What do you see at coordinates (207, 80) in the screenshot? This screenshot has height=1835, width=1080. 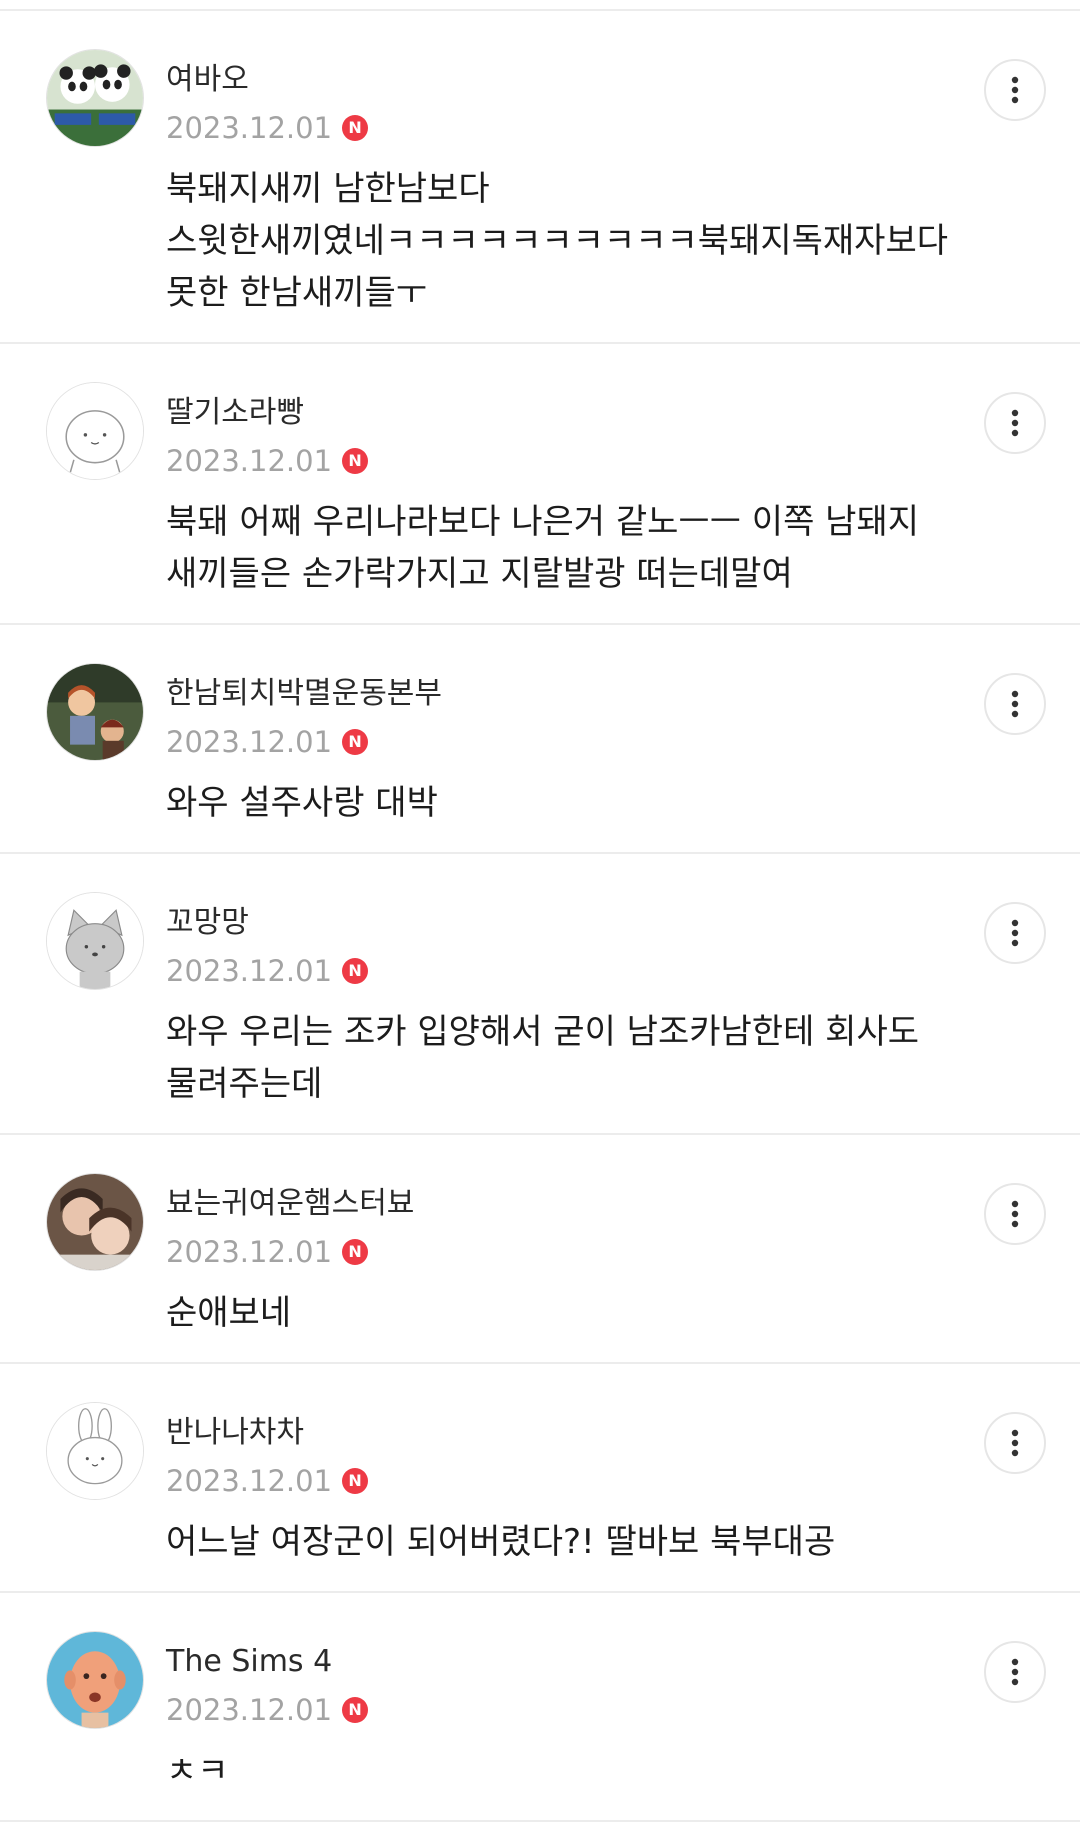 I see `nickname: 여바오` at bounding box center [207, 80].